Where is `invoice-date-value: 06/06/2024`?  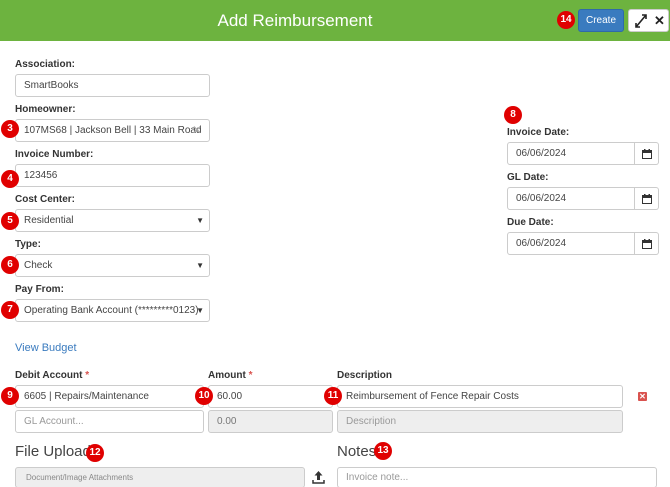 invoice-date-value: 06/06/2024 is located at coordinates (541, 153).